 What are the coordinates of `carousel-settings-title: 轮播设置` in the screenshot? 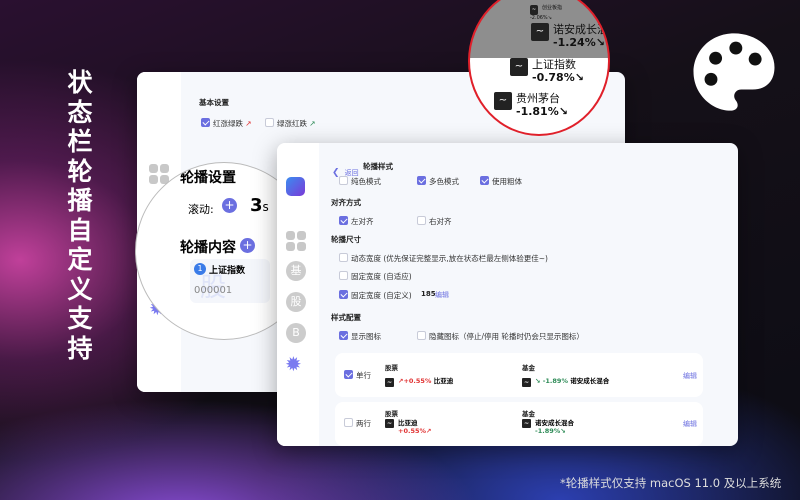 It's located at (208, 178).